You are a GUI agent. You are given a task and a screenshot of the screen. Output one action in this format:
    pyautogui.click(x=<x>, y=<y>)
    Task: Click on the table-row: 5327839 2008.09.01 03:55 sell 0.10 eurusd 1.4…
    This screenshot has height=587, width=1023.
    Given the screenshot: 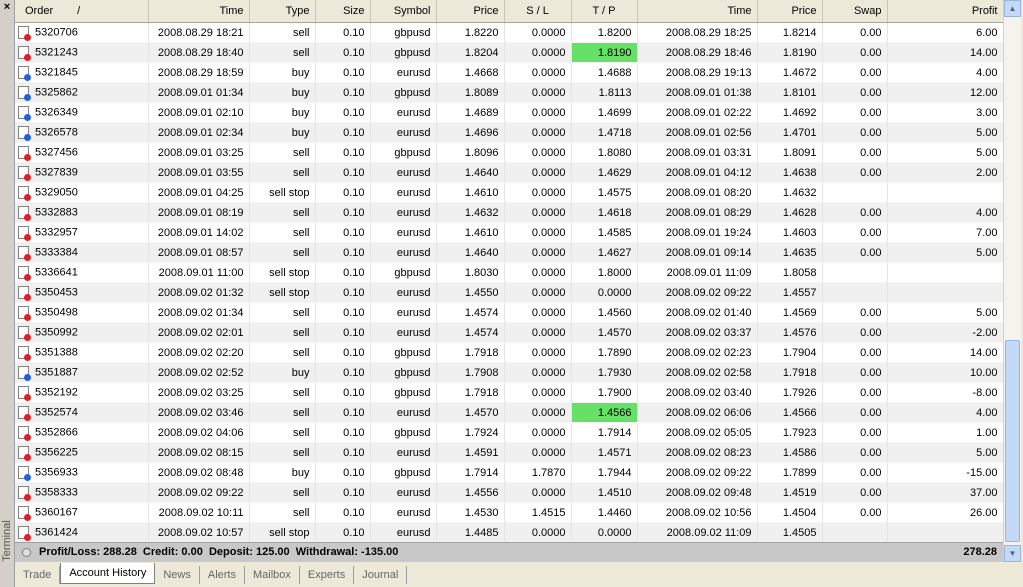 What is the action you would take?
    pyautogui.click(x=509, y=172)
    